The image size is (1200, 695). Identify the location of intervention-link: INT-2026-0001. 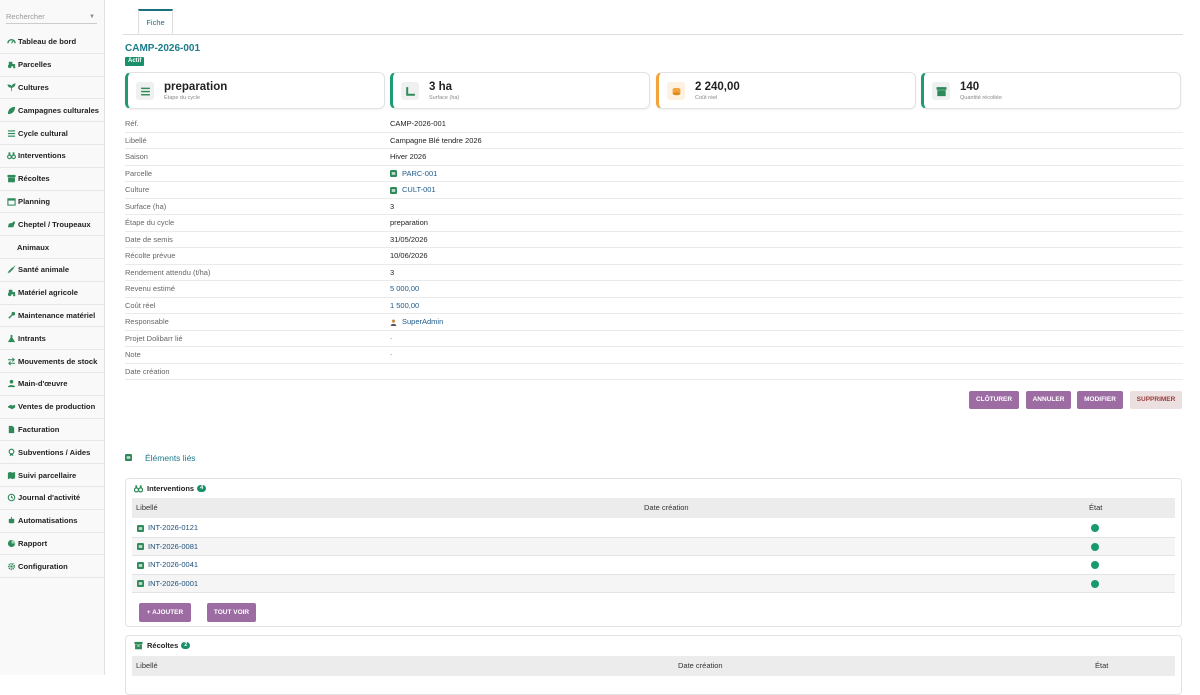
(167, 584).